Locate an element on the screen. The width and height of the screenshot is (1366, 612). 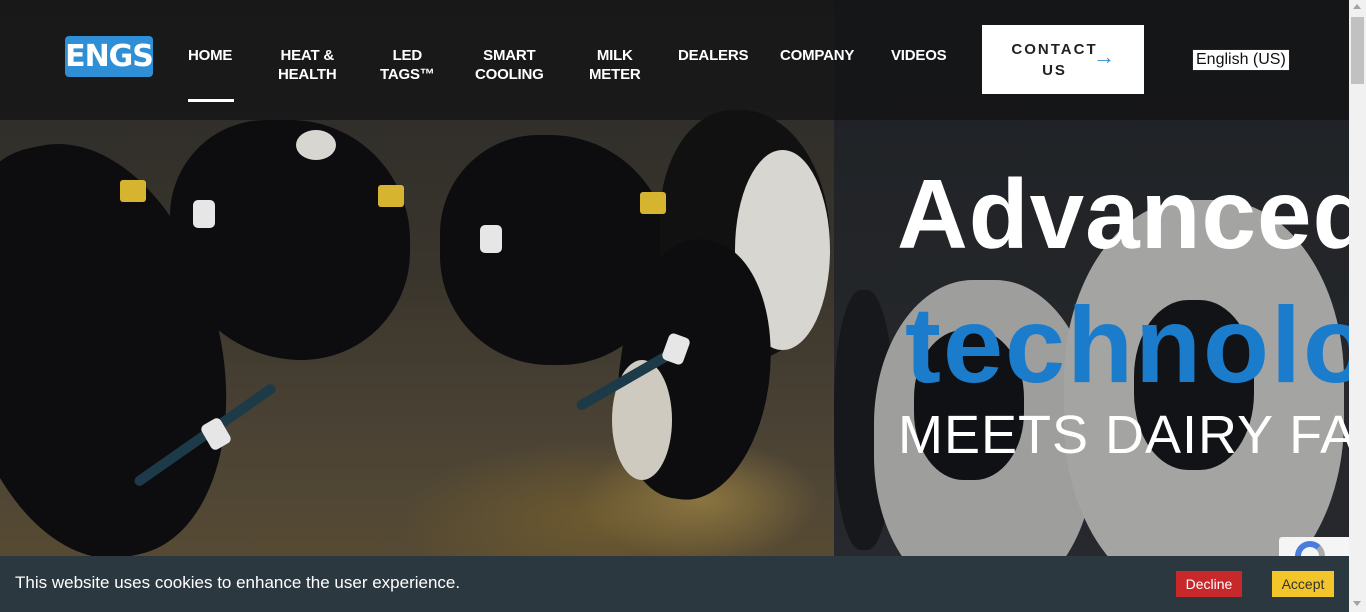
nav-home: HOME is located at coordinates (210, 55).